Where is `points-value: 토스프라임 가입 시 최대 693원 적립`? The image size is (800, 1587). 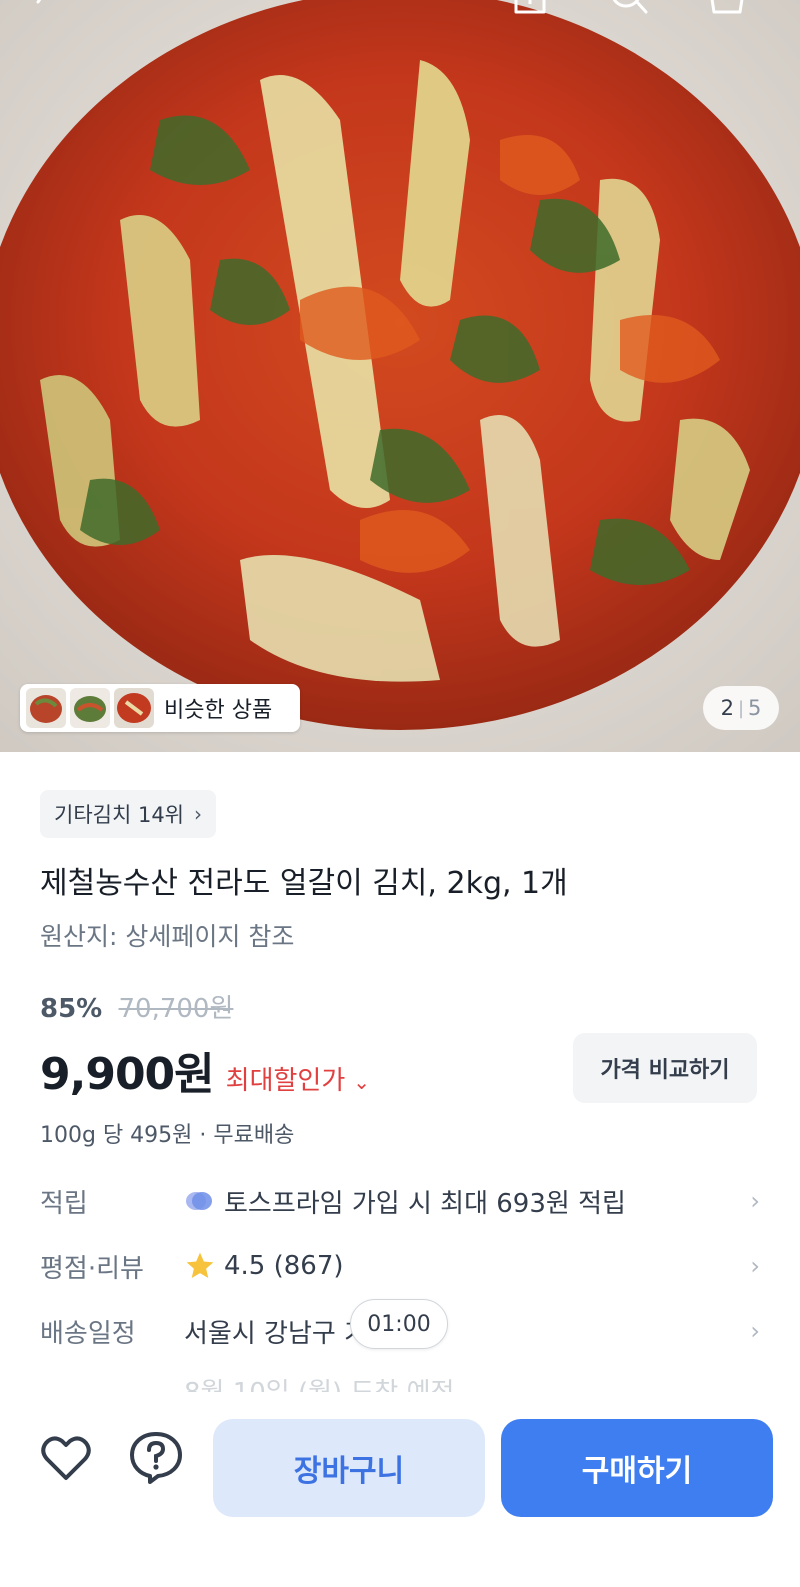 points-value: 토스프라임 가입 시 최대 693원 적립 is located at coordinates (425, 1203).